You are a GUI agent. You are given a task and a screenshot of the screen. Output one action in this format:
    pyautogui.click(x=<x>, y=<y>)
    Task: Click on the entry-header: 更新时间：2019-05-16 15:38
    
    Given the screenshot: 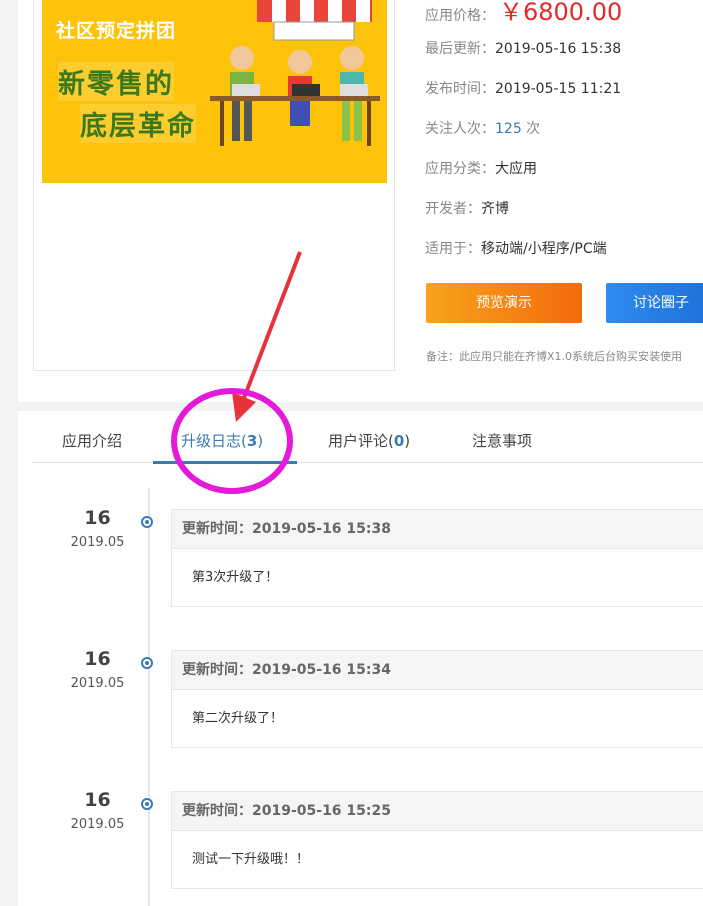 What is the action you would take?
    pyautogui.click(x=437, y=529)
    